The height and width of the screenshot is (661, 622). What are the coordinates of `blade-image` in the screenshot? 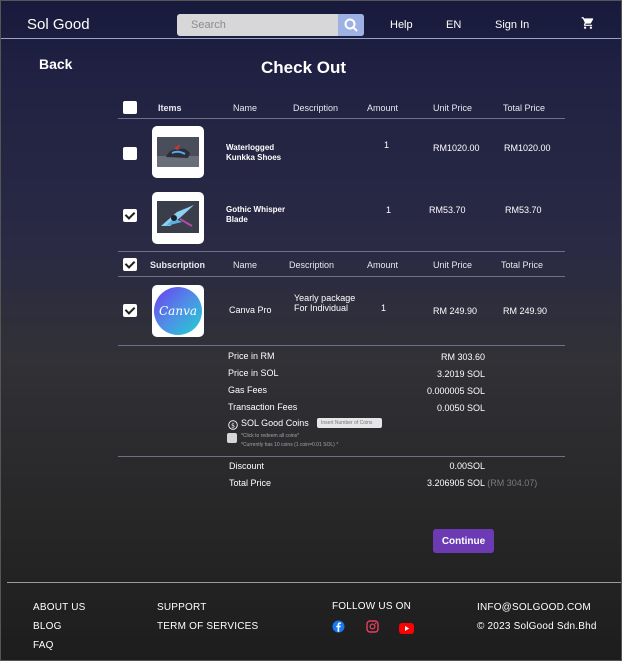 It's located at (178, 217).